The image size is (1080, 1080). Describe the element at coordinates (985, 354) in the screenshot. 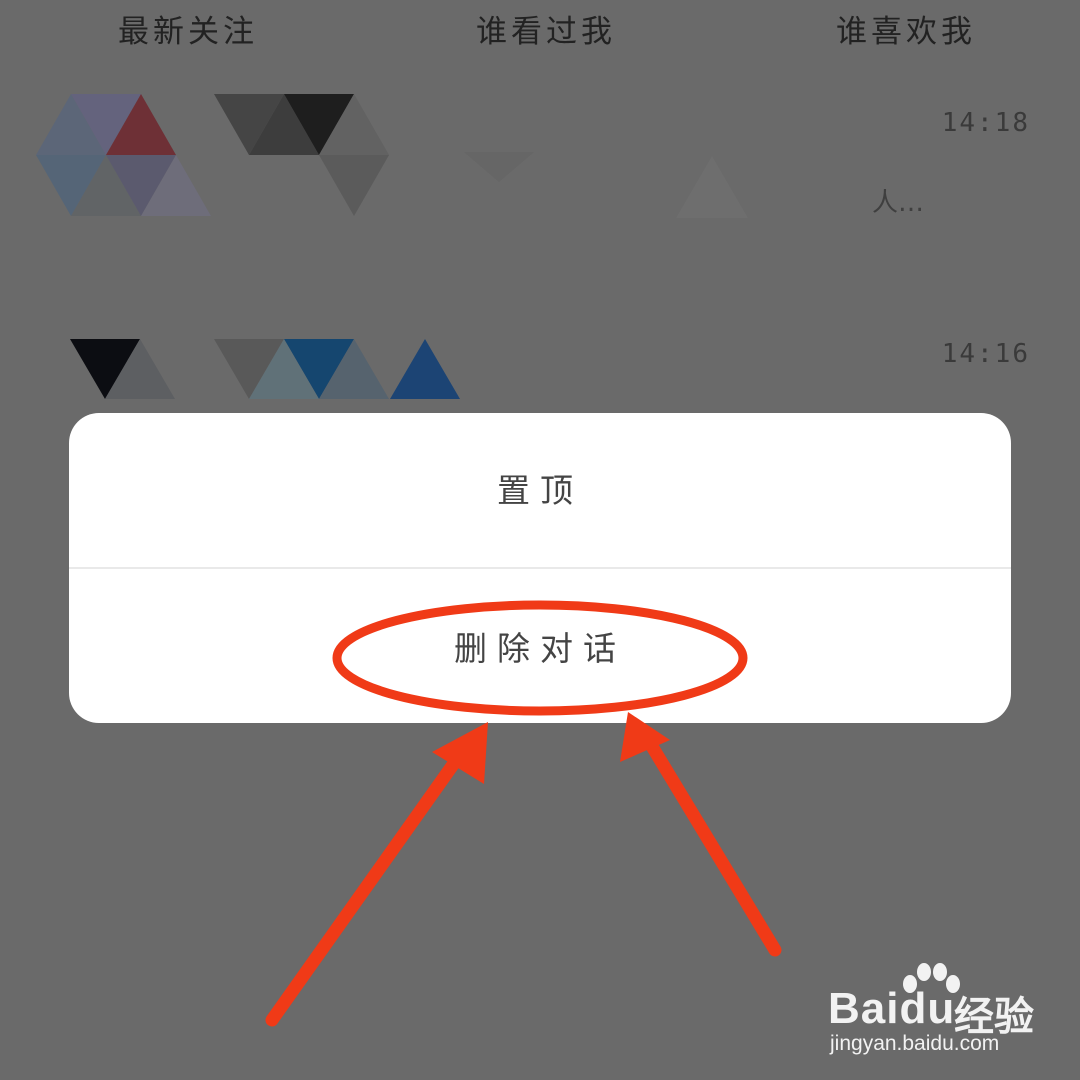

I see `message-time: 14:16` at that location.